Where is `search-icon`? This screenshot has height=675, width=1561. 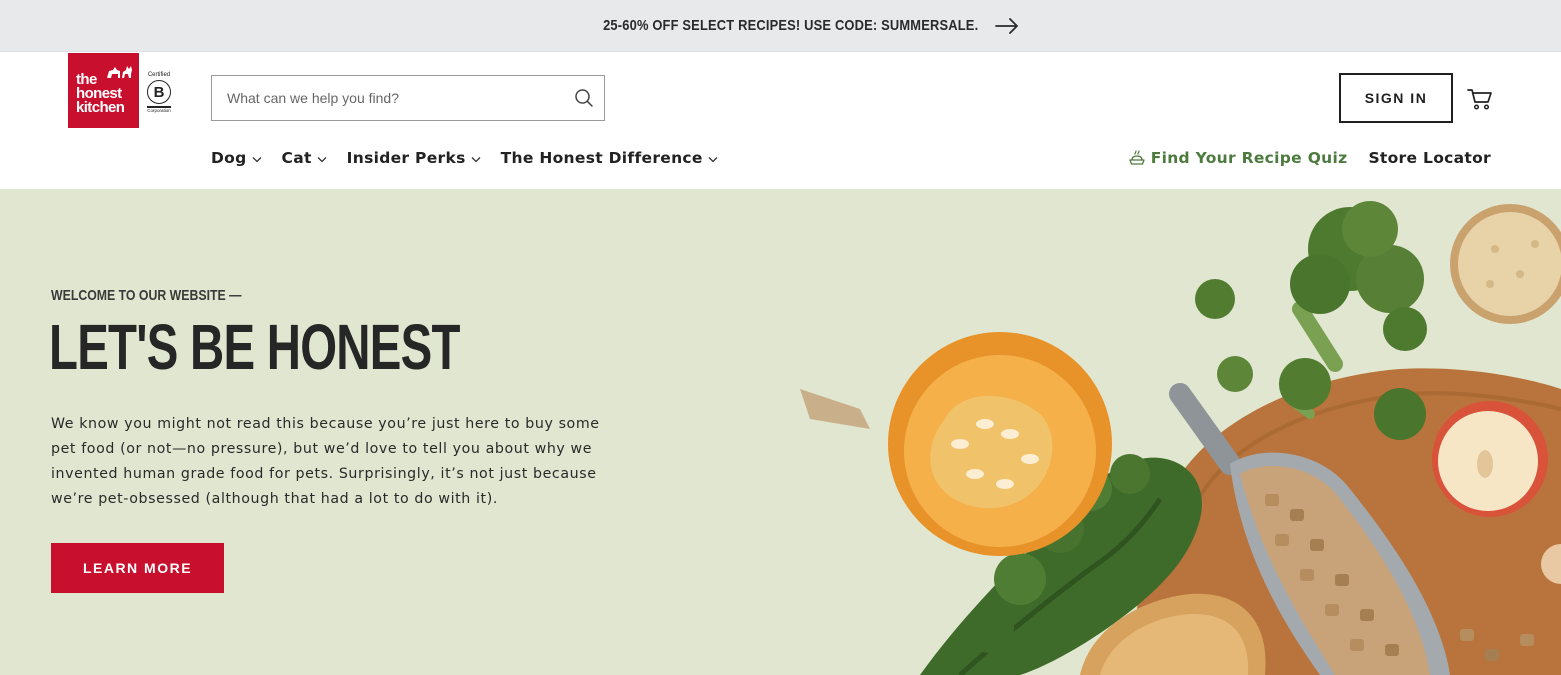 search-icon is located at coordinates (584, 98).